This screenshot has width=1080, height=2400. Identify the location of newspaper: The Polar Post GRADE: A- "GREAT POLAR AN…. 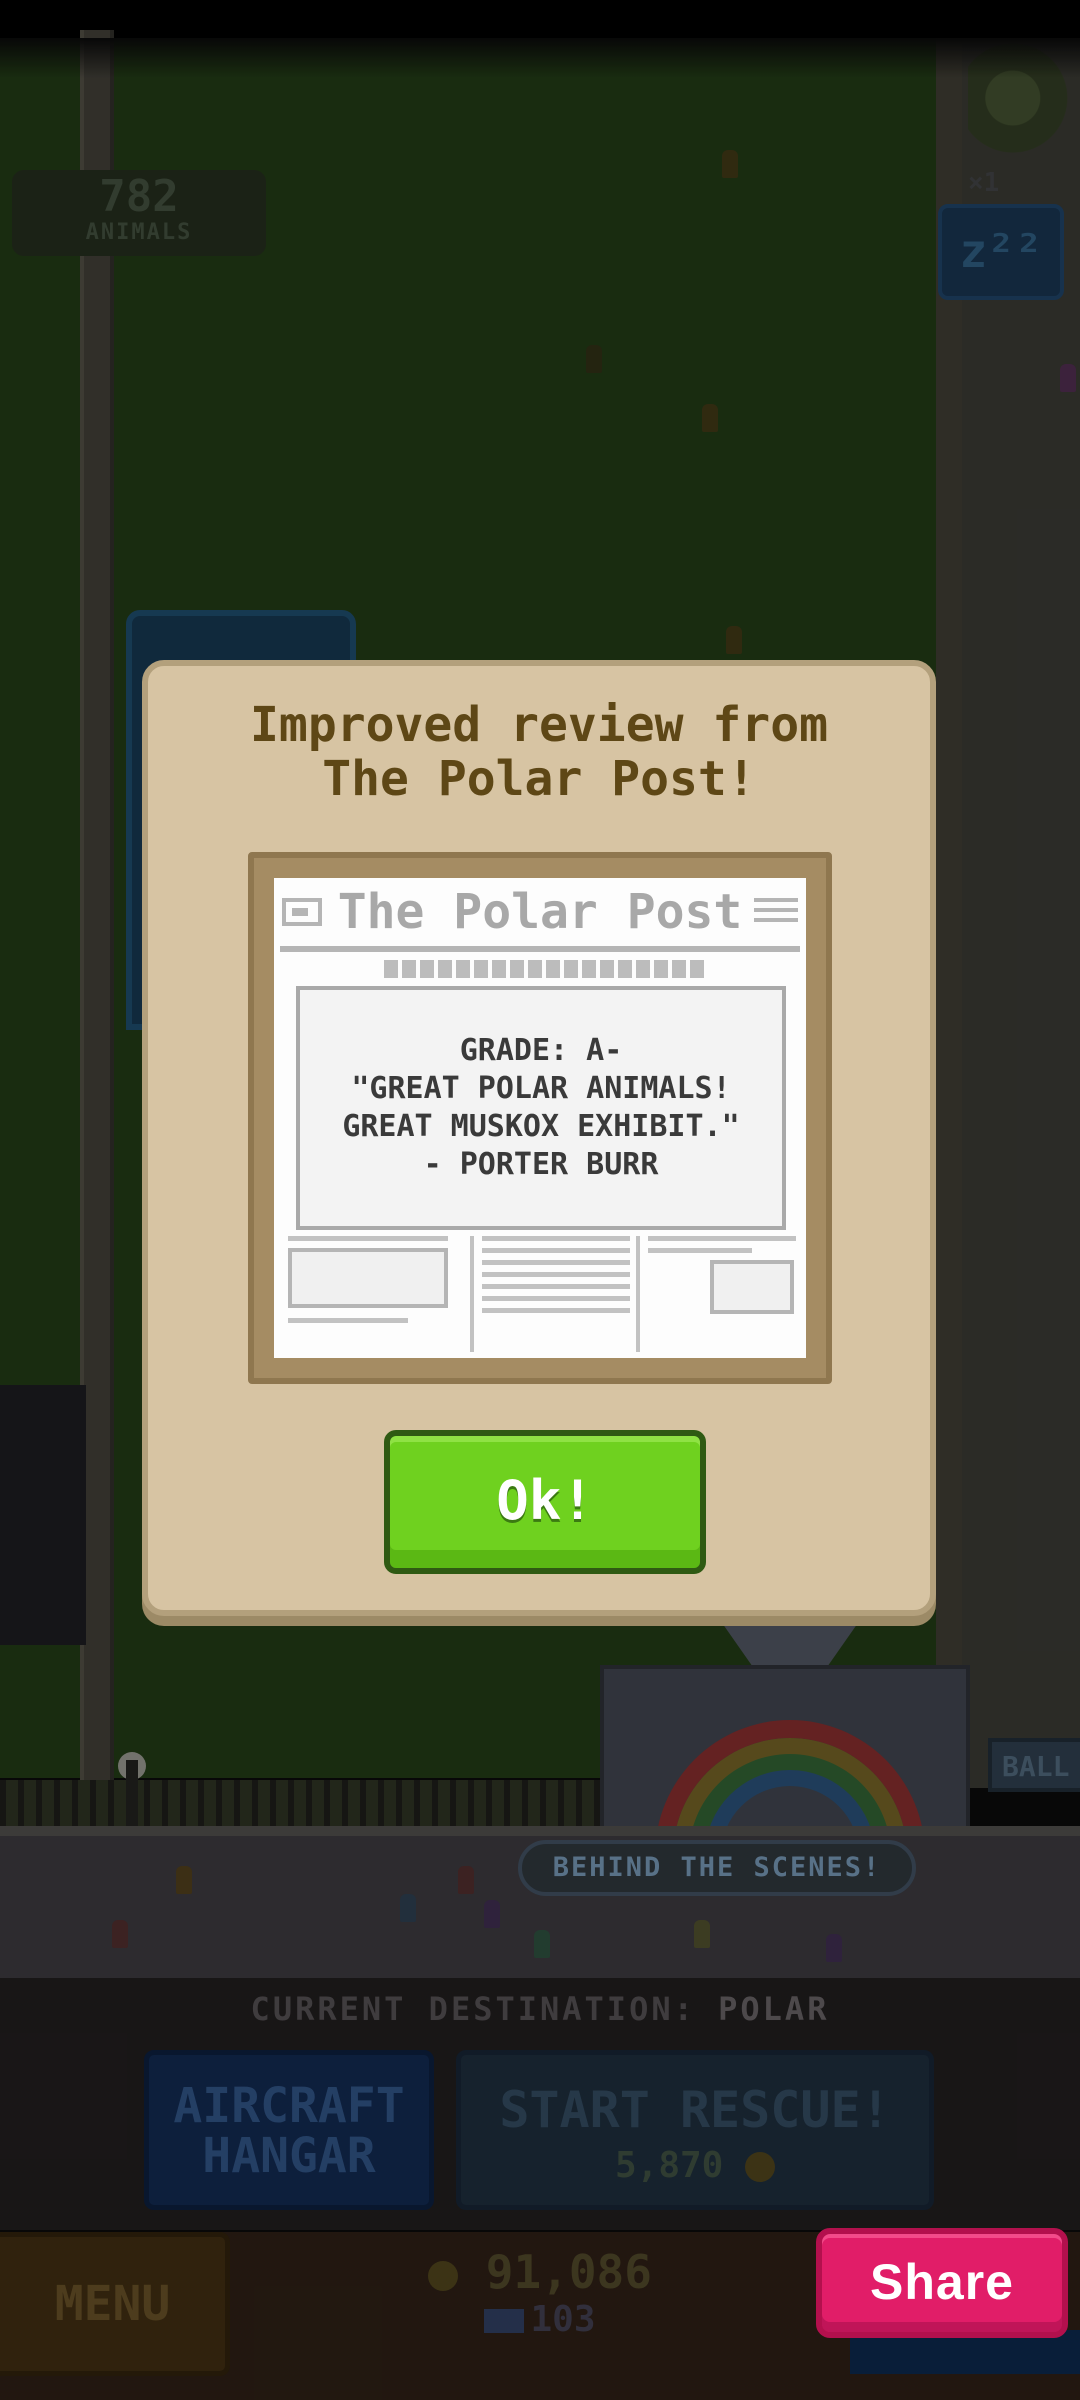
(540, 1118).